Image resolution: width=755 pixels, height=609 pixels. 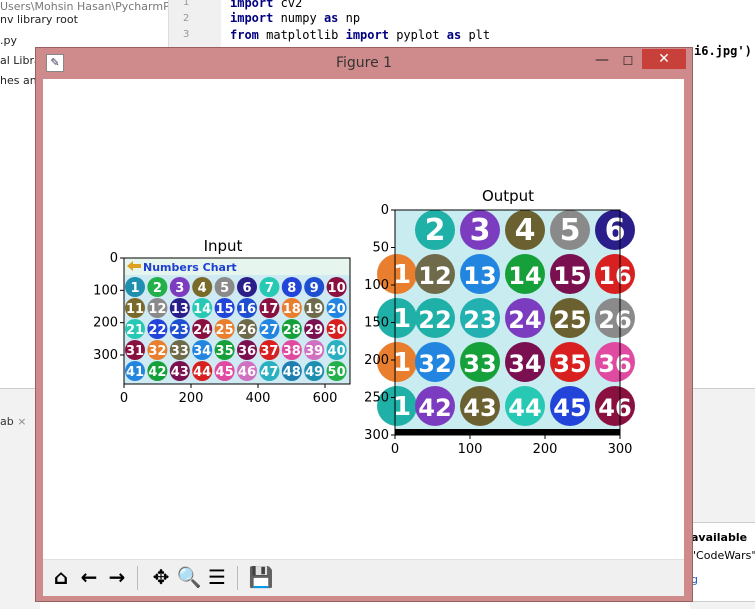 I want to click on y-tick-label: 150, so click(x=376, y=323).